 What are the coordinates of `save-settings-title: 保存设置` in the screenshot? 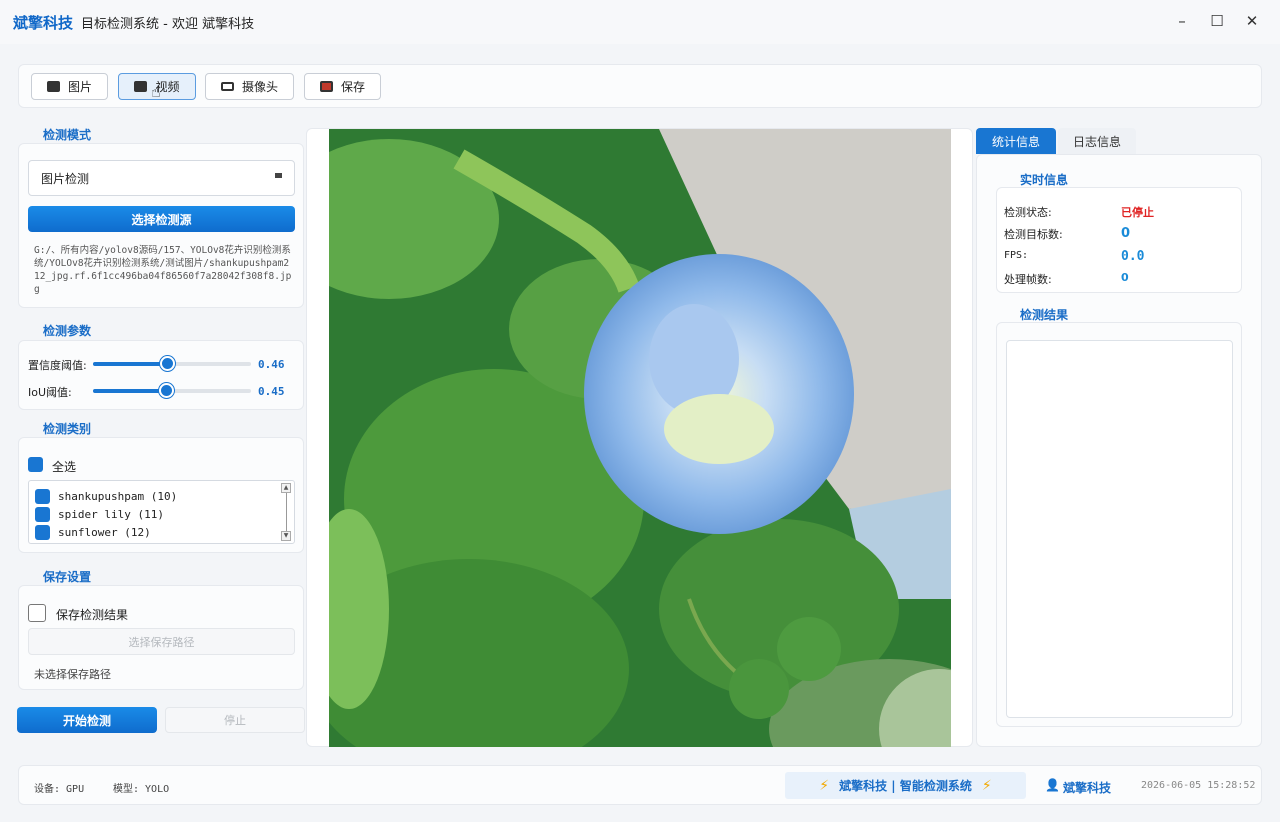 It's located at (67, 577).